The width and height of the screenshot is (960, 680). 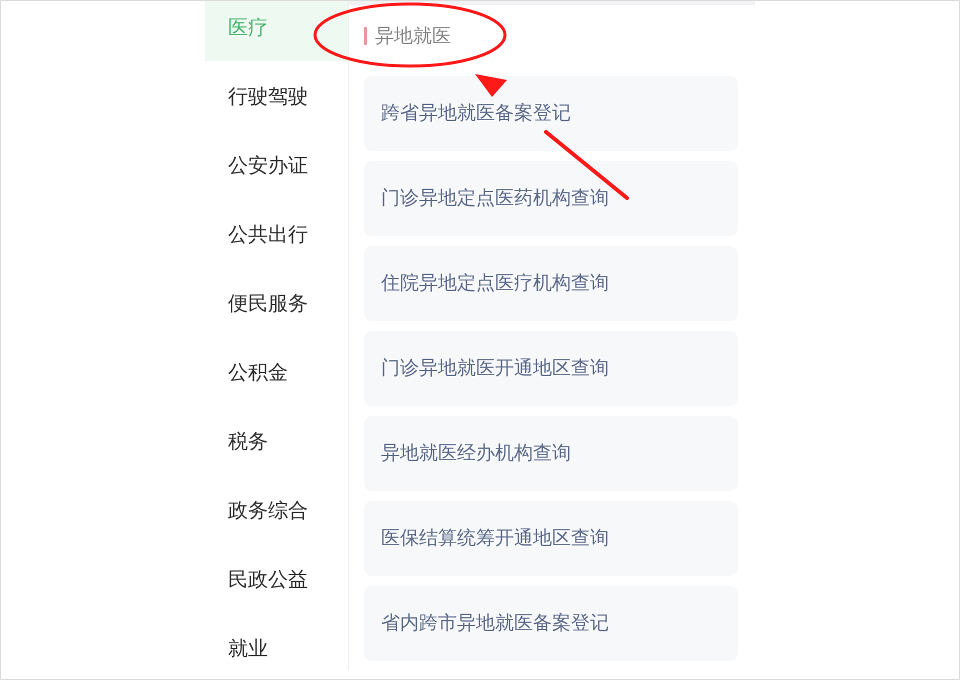 I want to click on section-title: 异地就医, so click(x=413, y=36).